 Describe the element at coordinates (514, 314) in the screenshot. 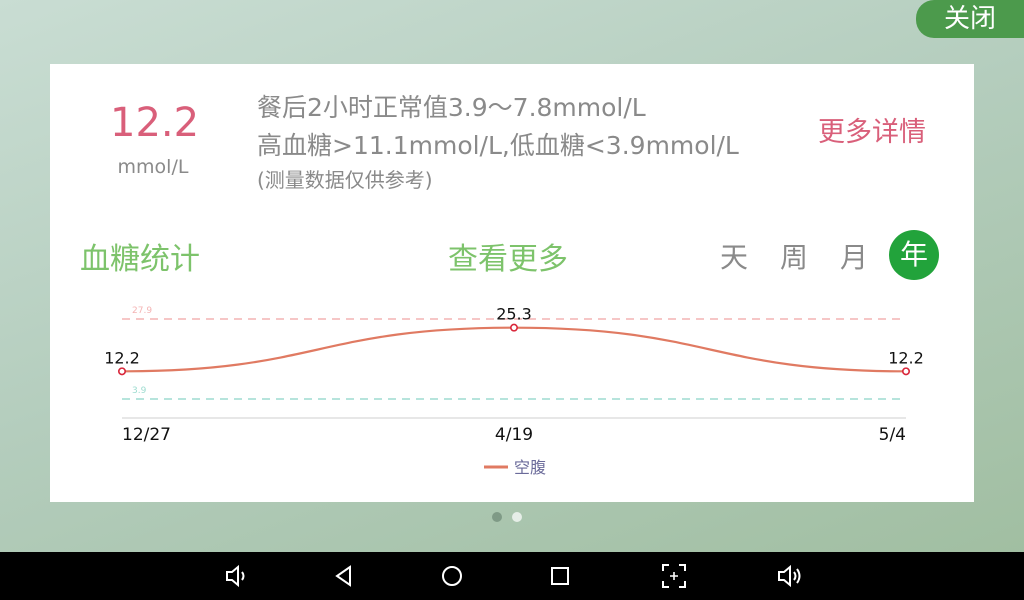

I see `data-label-1: 25.3` at that location.